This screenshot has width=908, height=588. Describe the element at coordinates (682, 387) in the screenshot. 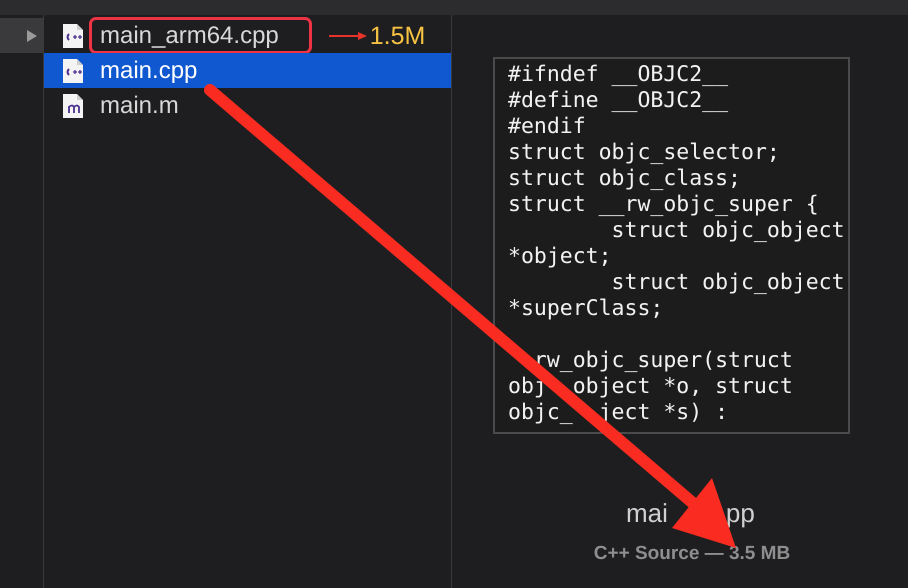

I see `code-text: object *o, struct` at that location.